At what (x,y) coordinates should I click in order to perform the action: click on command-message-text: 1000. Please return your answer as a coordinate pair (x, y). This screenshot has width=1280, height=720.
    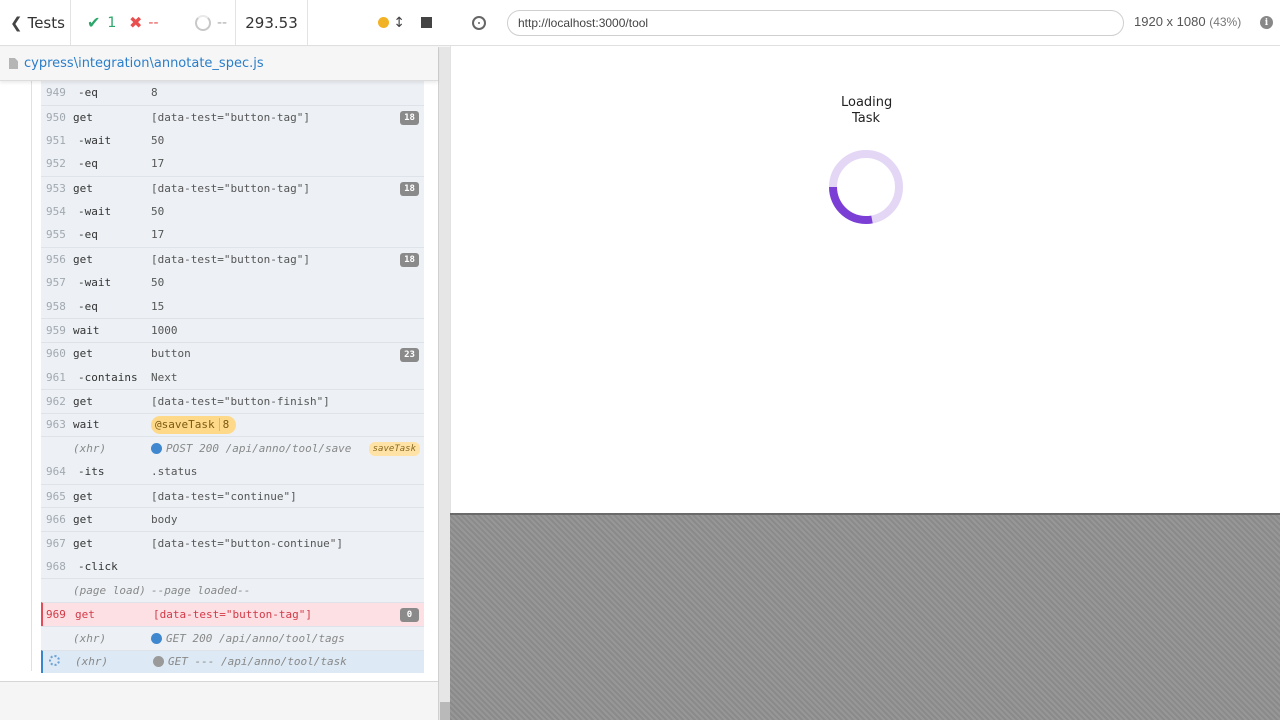
    Looking at the image, I should click on (164, 330).